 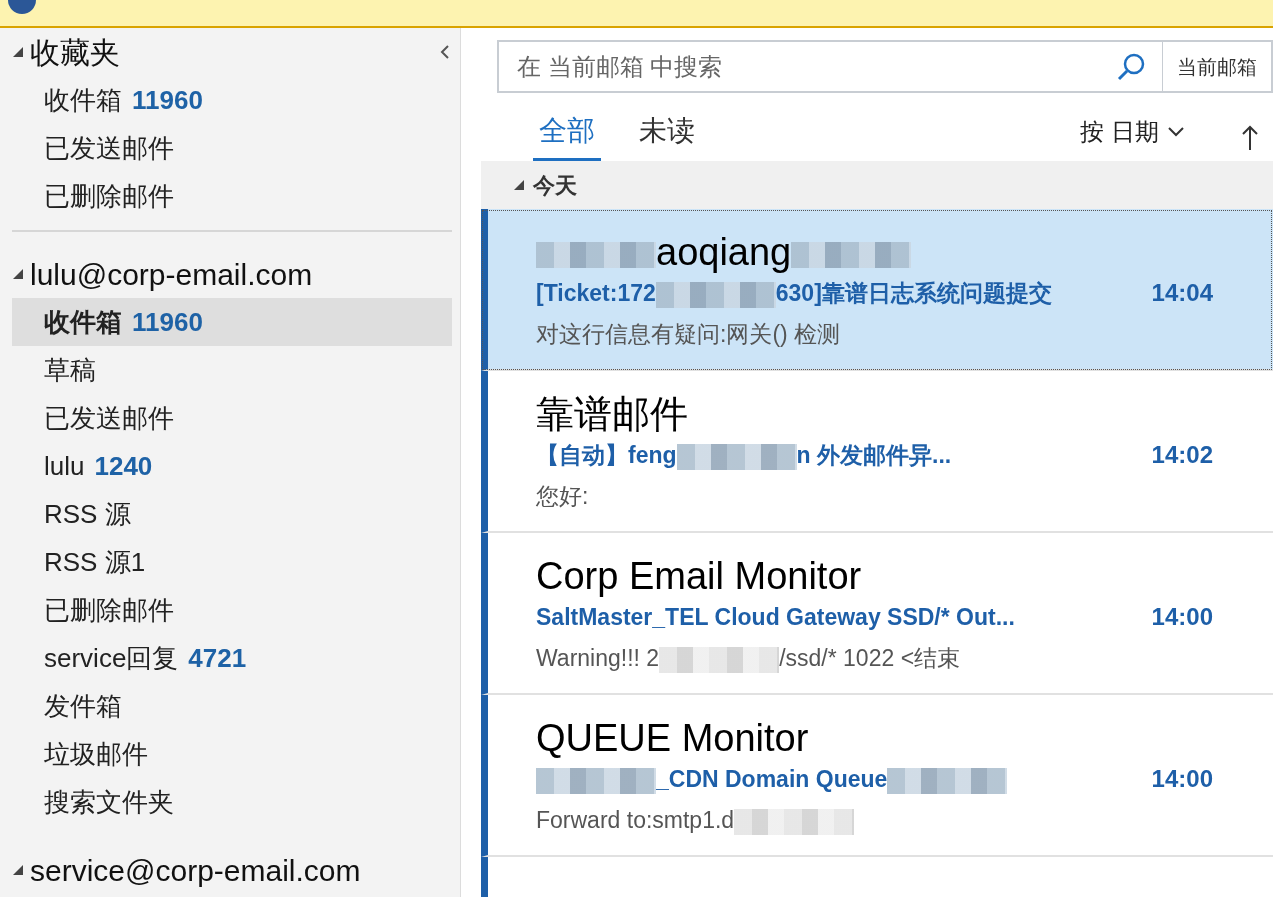 I want to click on preview-text: 对这行信息有疑问:网关() 检测, so click(x=688, y=334).